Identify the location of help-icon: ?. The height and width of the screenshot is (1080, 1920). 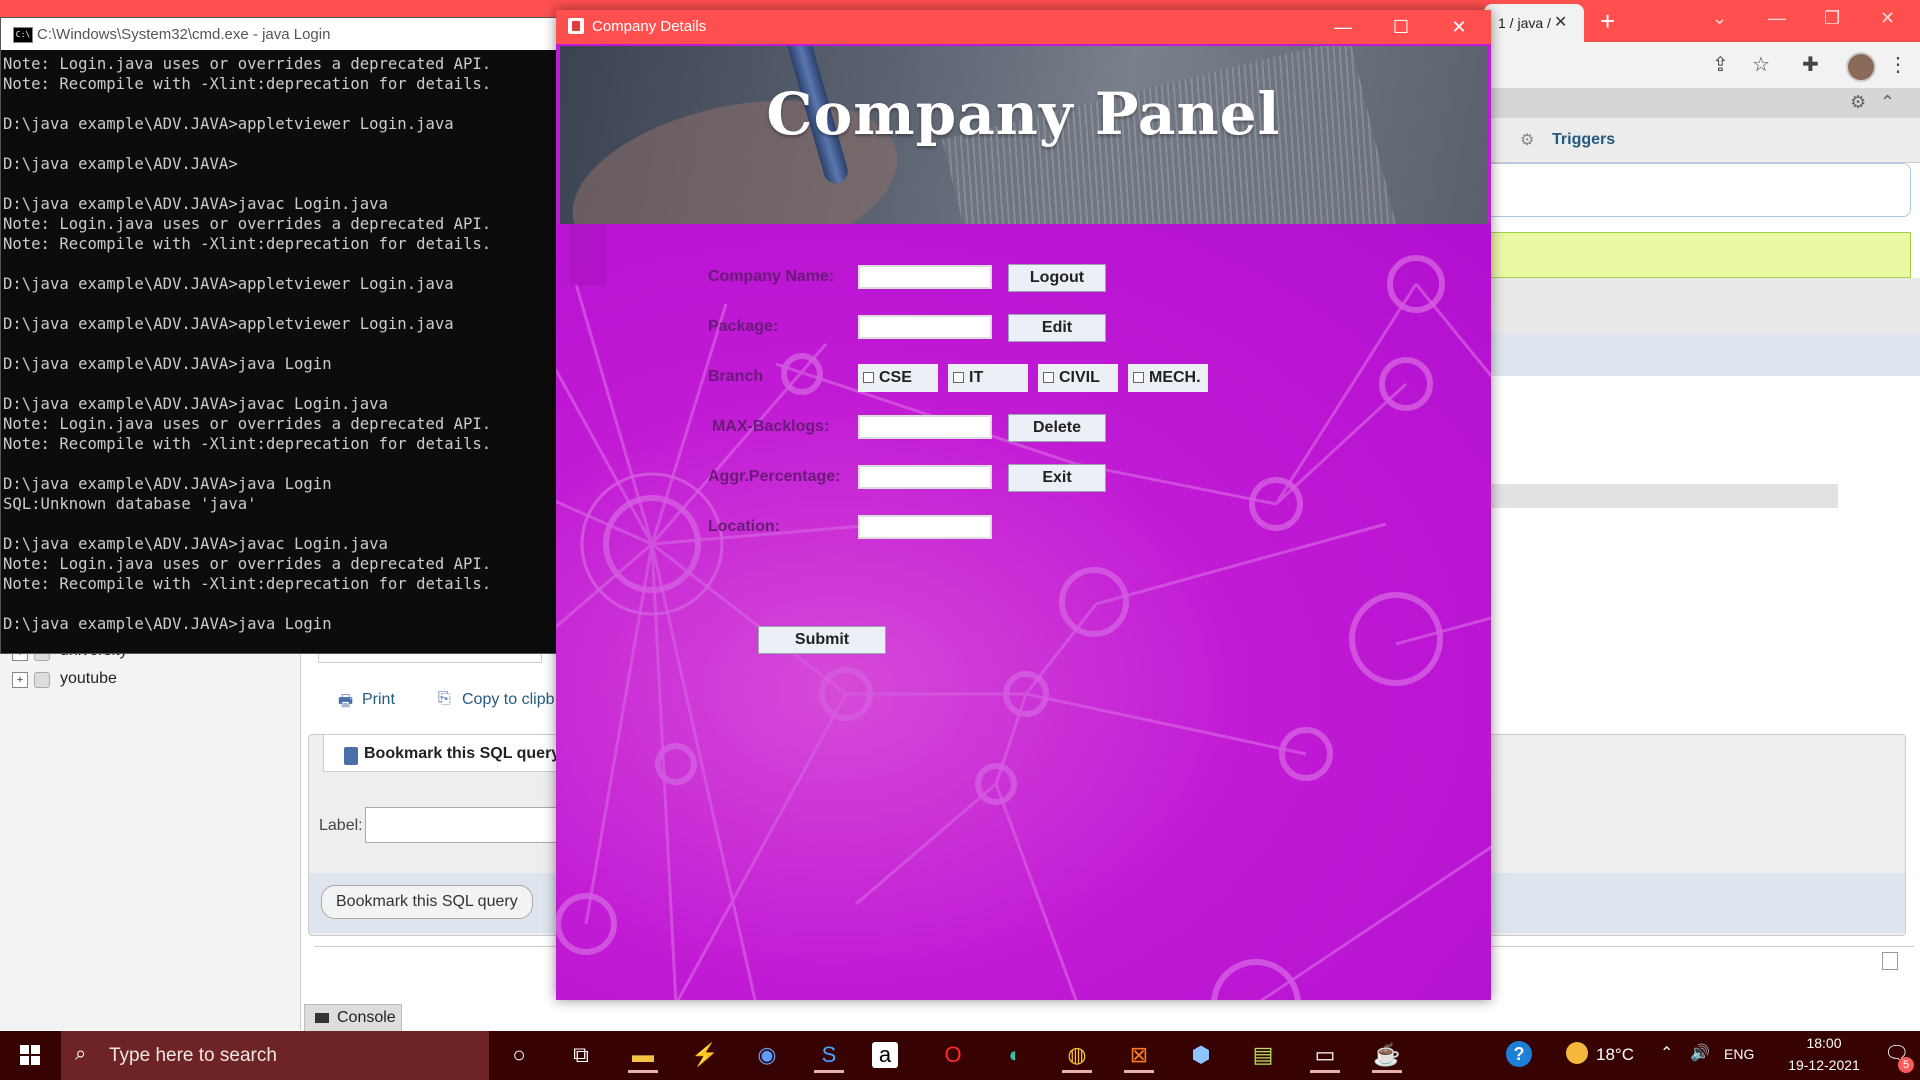
(1519, 1054).